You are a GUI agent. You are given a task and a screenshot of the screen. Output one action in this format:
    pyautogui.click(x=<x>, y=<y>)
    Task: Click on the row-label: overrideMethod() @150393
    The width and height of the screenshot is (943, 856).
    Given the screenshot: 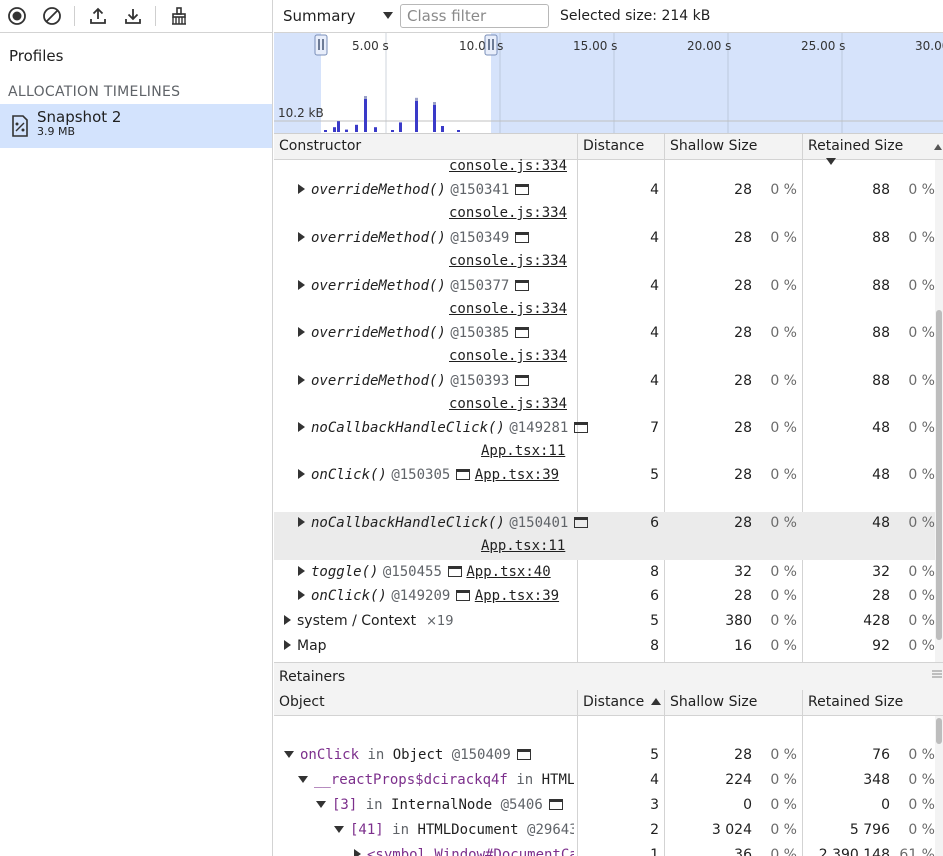 What is the action you would take?
    pyautogui.click(x=414, y=381)
    